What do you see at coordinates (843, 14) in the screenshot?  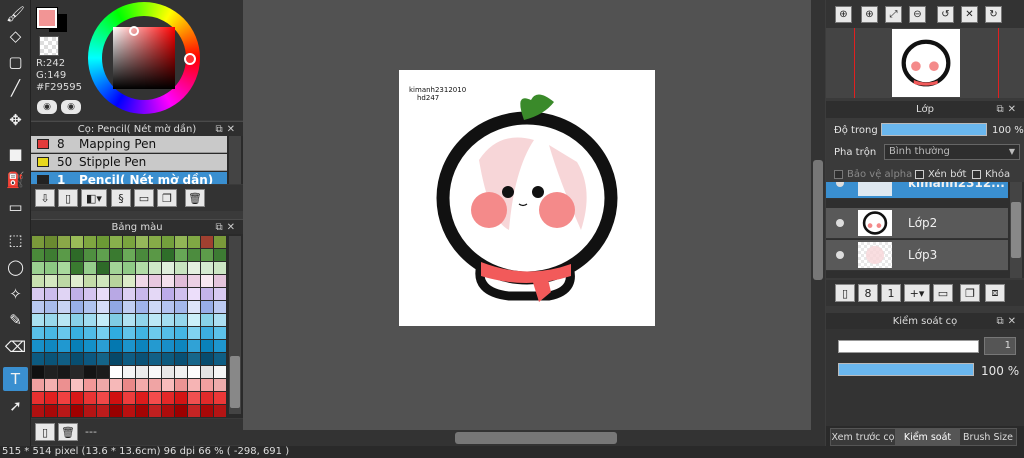 I see `zoom-fit-icon: ⊕` at bounding box center [843, 14].